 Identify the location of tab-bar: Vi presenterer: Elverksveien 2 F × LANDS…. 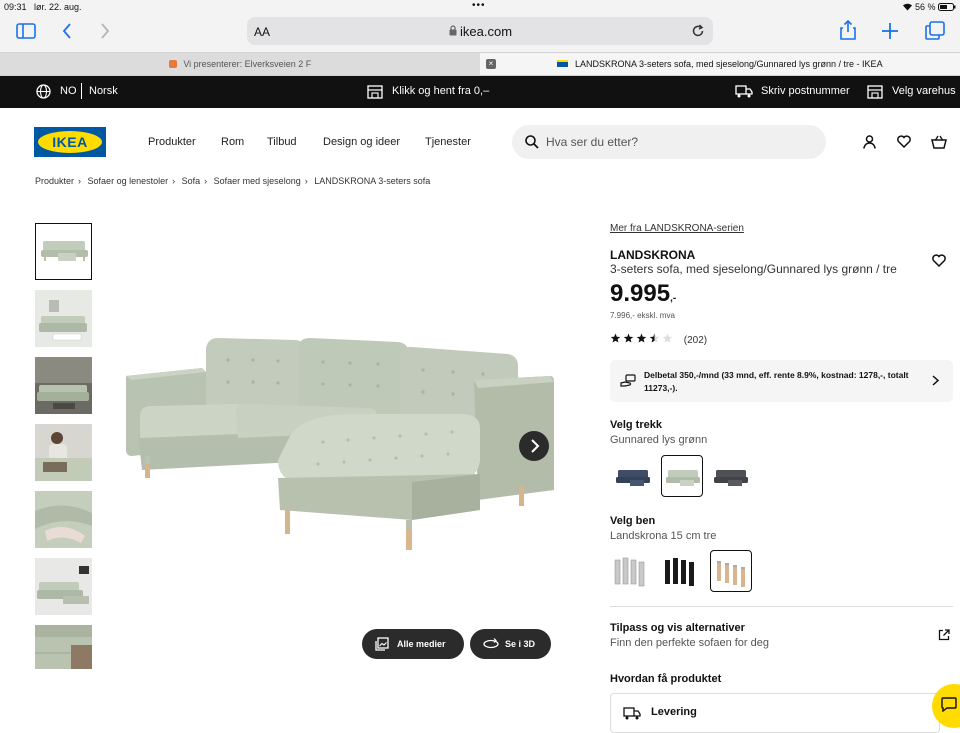
(480, 64).